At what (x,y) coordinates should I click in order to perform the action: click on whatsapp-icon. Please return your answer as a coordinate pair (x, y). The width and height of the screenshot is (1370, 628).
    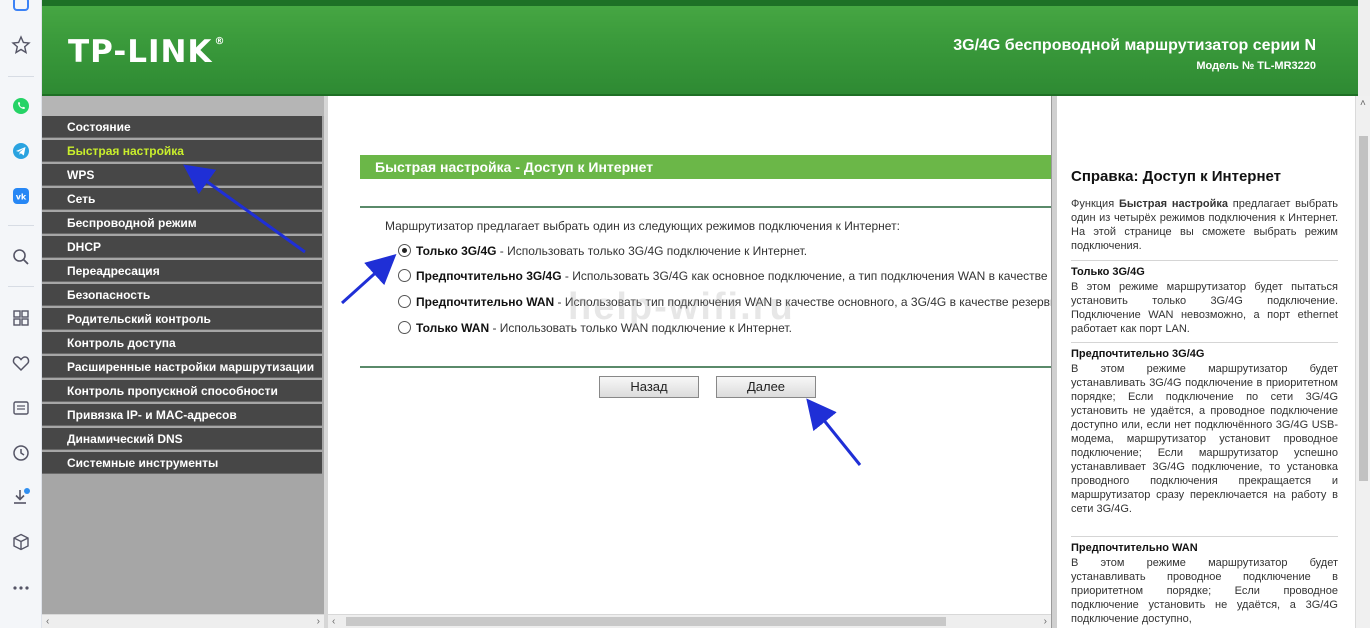
    Looking at the image, I should click on (21, 106).